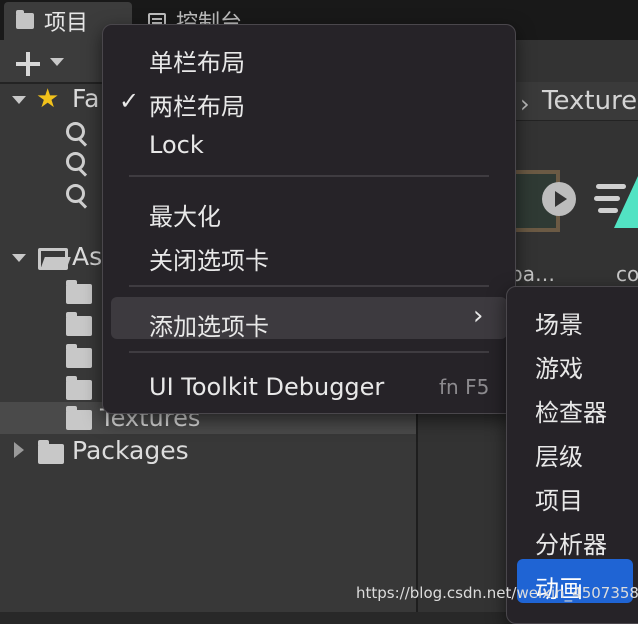 This screenshot has width=638, height=624. Describe the element at coordinates (497, 593) in the screenshot. I see `watermark-text: https://blog.csdn.net/weixin_45073589` at that location.